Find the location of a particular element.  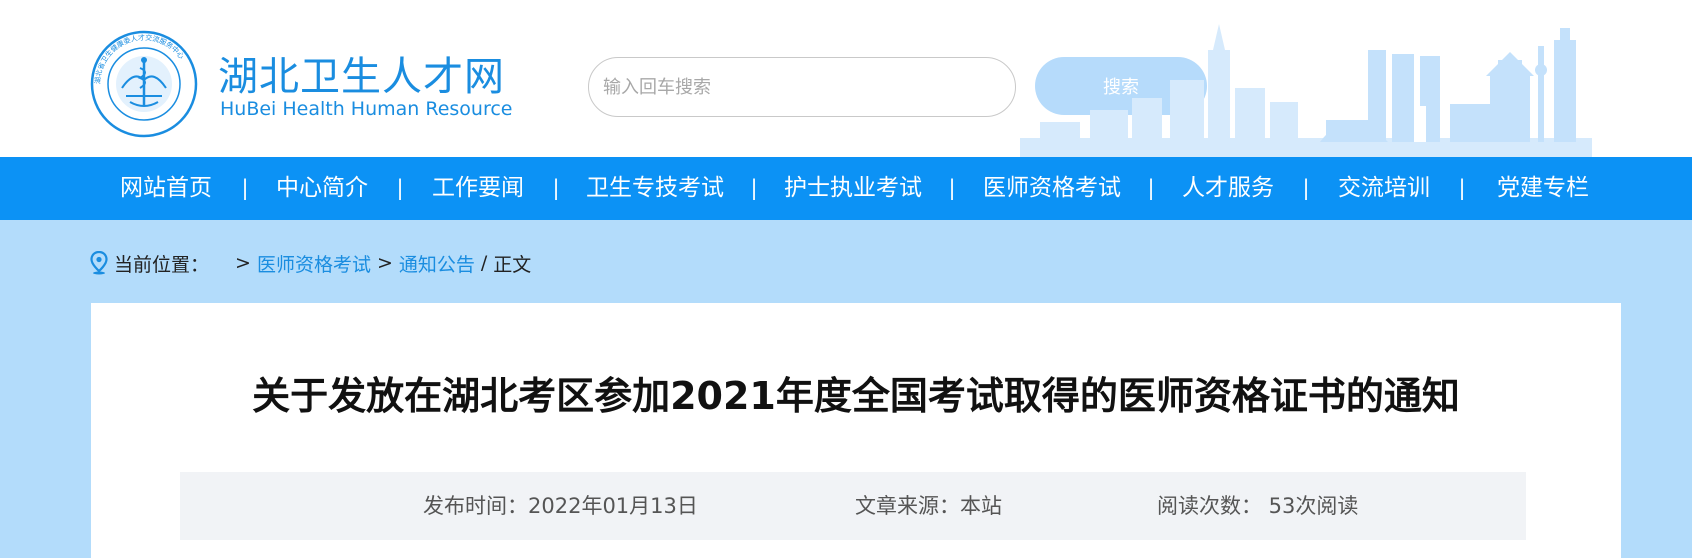

nav-item-nurse-exam: 护士执业考试 is located at coordinates (853, 188).